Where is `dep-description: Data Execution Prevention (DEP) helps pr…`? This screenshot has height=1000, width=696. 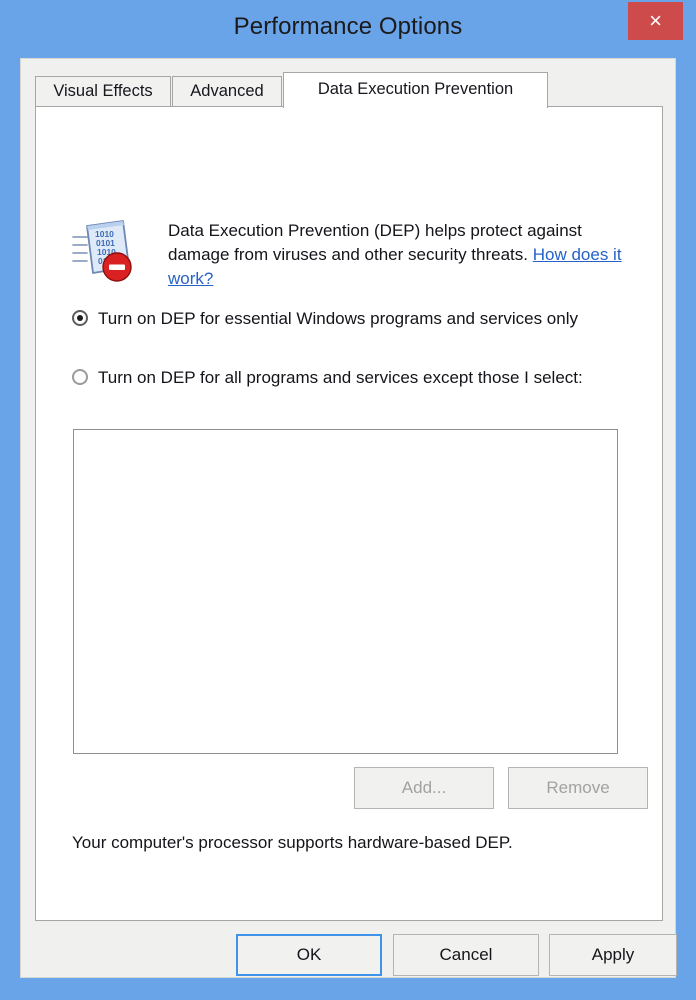
dep-description: Data Execution Prevention (DEP) helps pr… is located at coordinates (398, 255).